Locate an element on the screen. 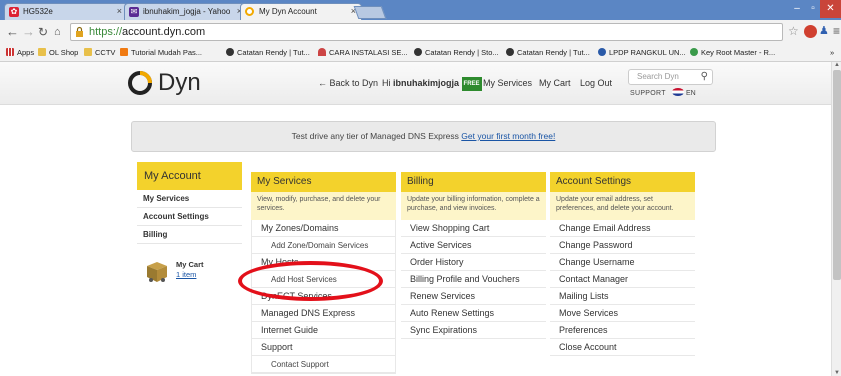 This screenshot has height=376, width=841. add-host-services-link: Add Host Services is located at coordinates (323, 279).